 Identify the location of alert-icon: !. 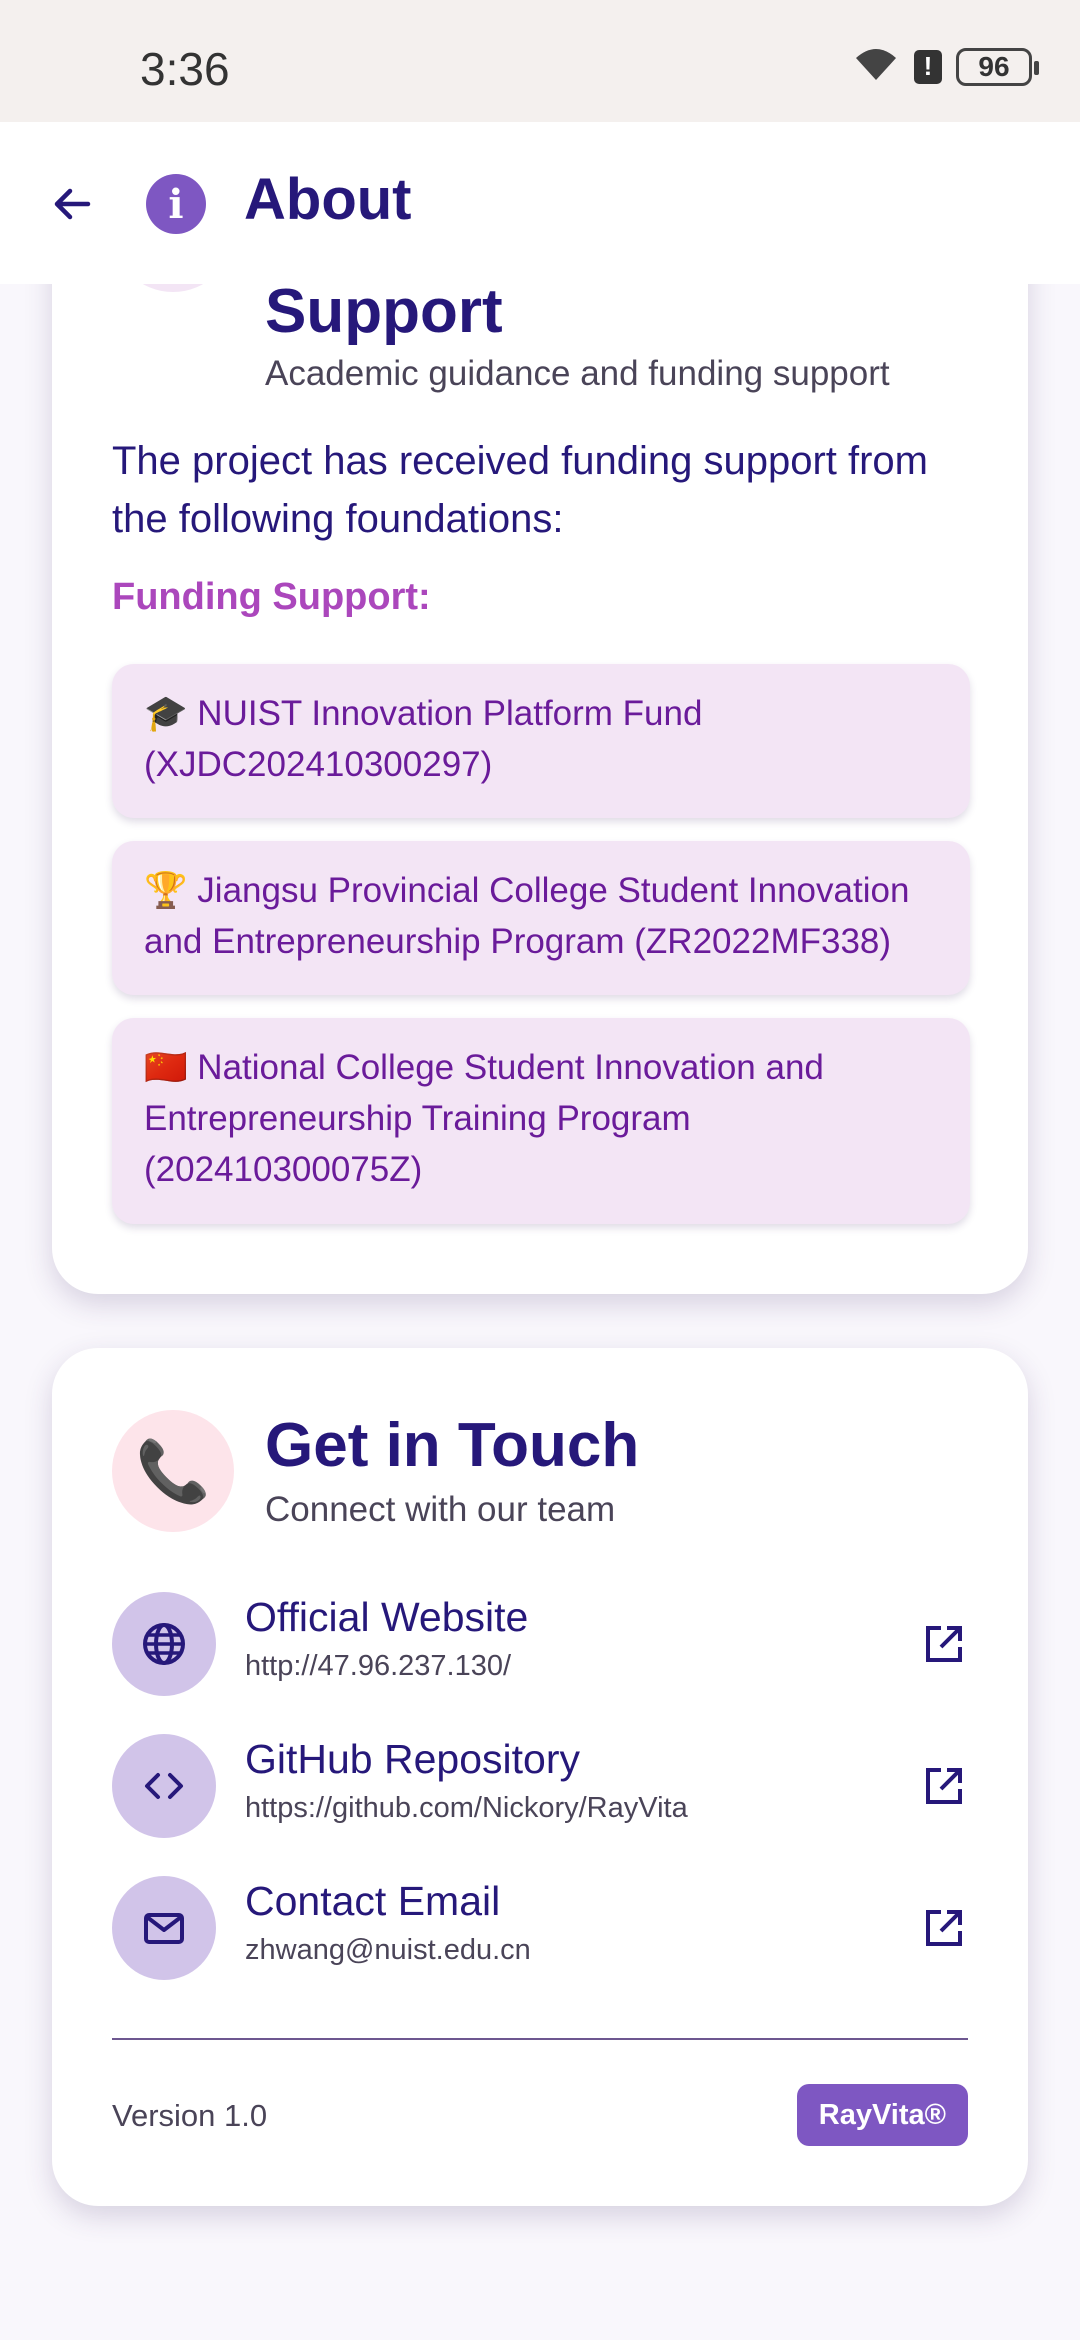
(928, 66).